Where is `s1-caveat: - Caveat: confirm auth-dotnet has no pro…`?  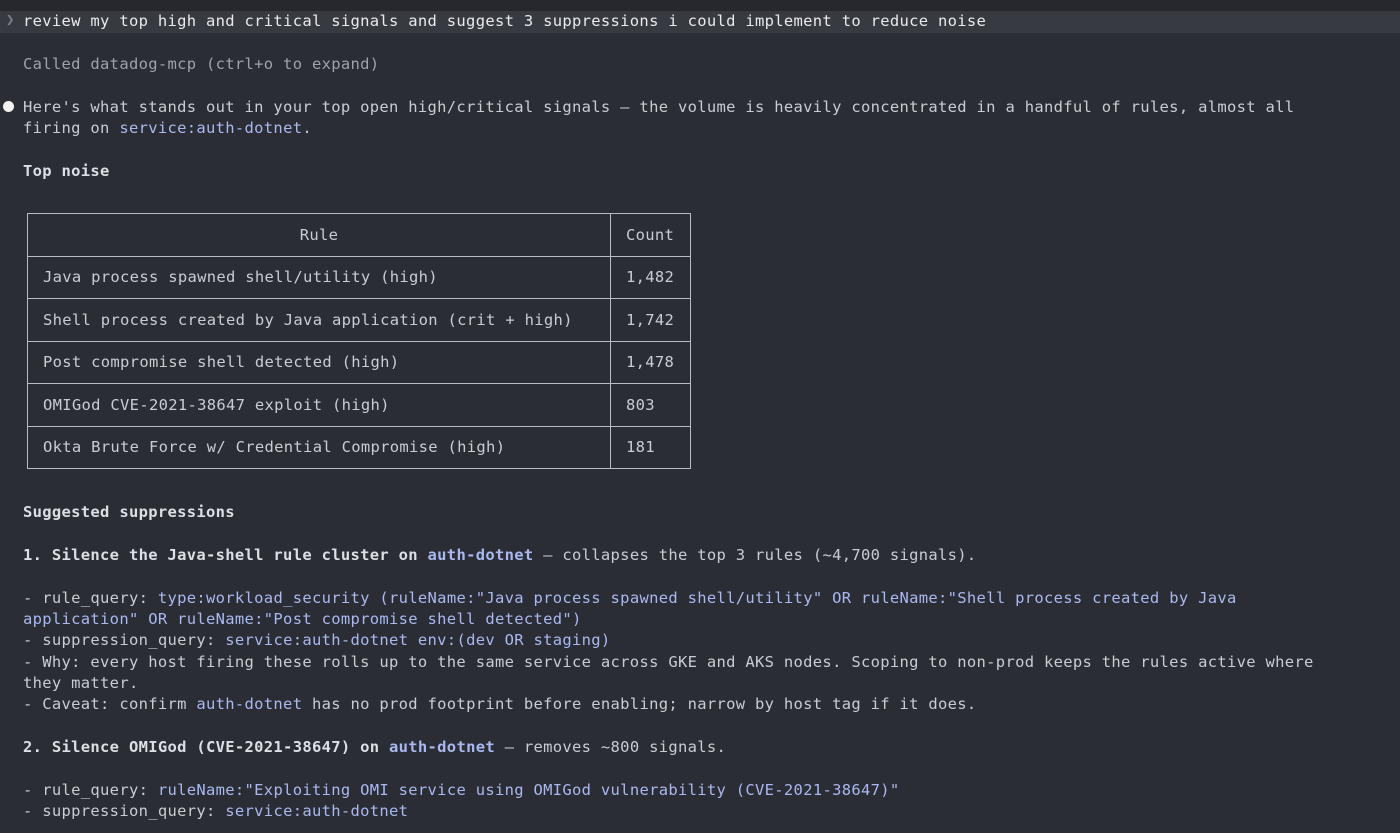 s1-caveat: - Caveat: confirm auth-dotnet has no pro… is located at coordinates (500, 704).